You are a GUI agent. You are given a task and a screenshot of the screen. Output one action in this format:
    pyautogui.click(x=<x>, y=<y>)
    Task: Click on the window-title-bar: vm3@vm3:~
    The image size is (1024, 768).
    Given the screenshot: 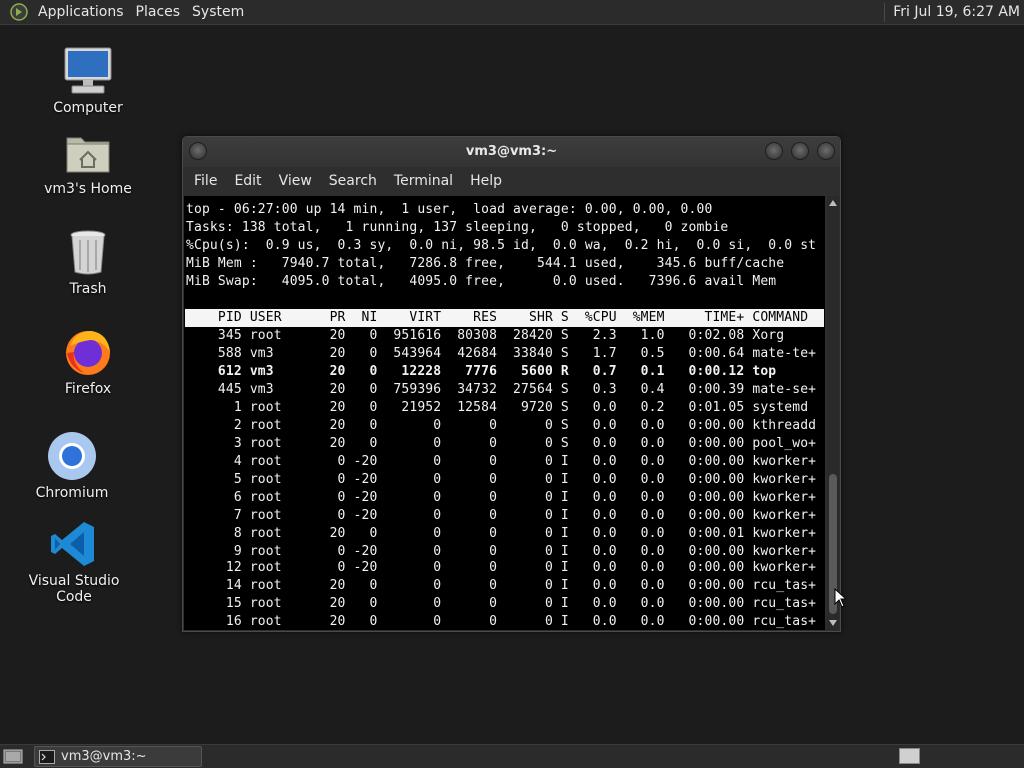 What is the action you would take?
    pyautogui.click(x=511, y=152)
    